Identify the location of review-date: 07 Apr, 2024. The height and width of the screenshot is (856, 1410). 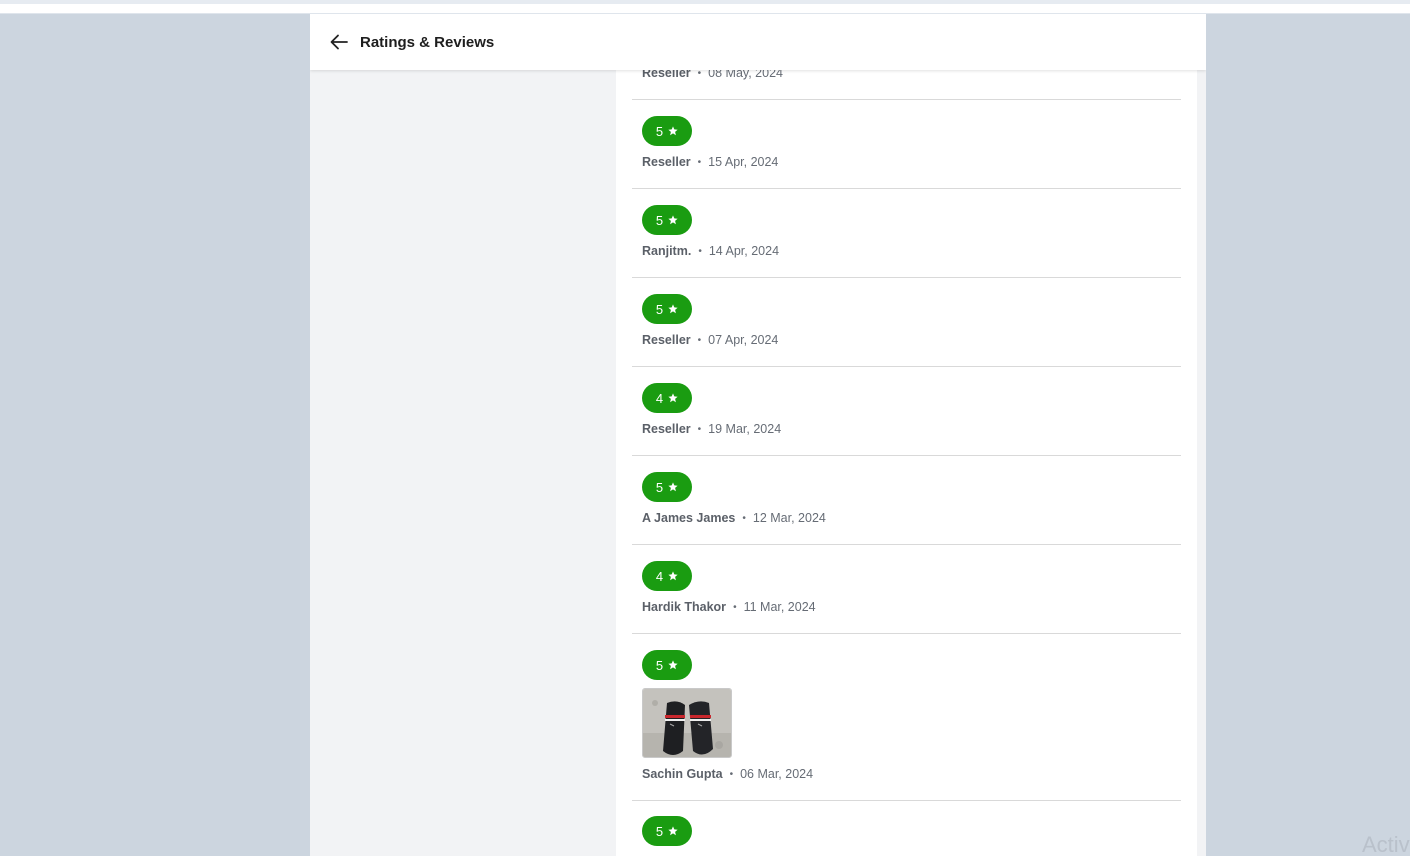
(743, 340).